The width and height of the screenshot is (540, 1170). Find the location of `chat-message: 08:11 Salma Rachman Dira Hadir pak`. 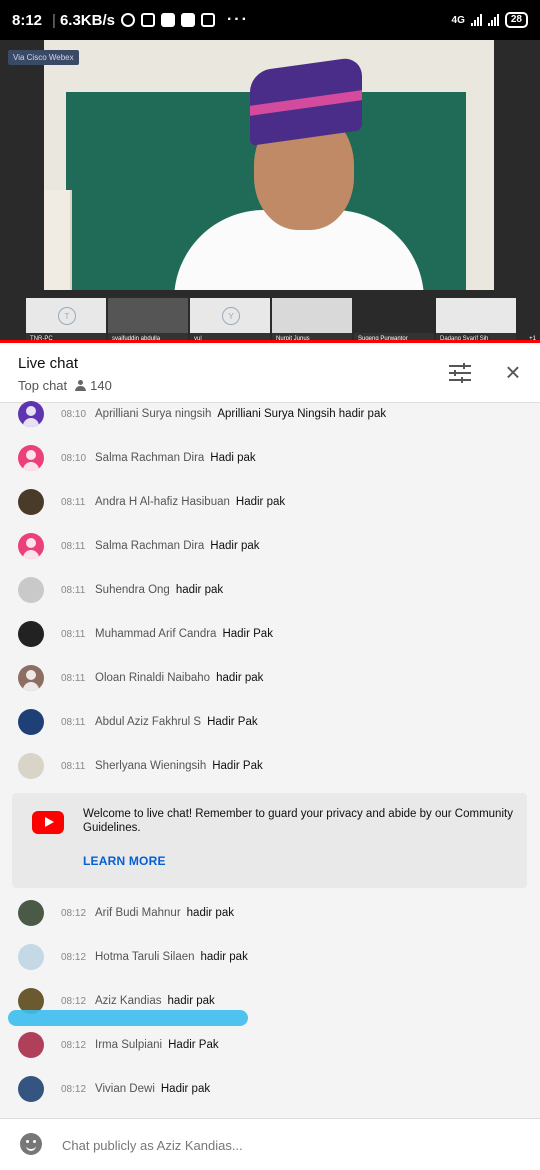

chat-message: 08:11 Salma Rachman Dira Hadir pak is located at coordinates (270, 546).